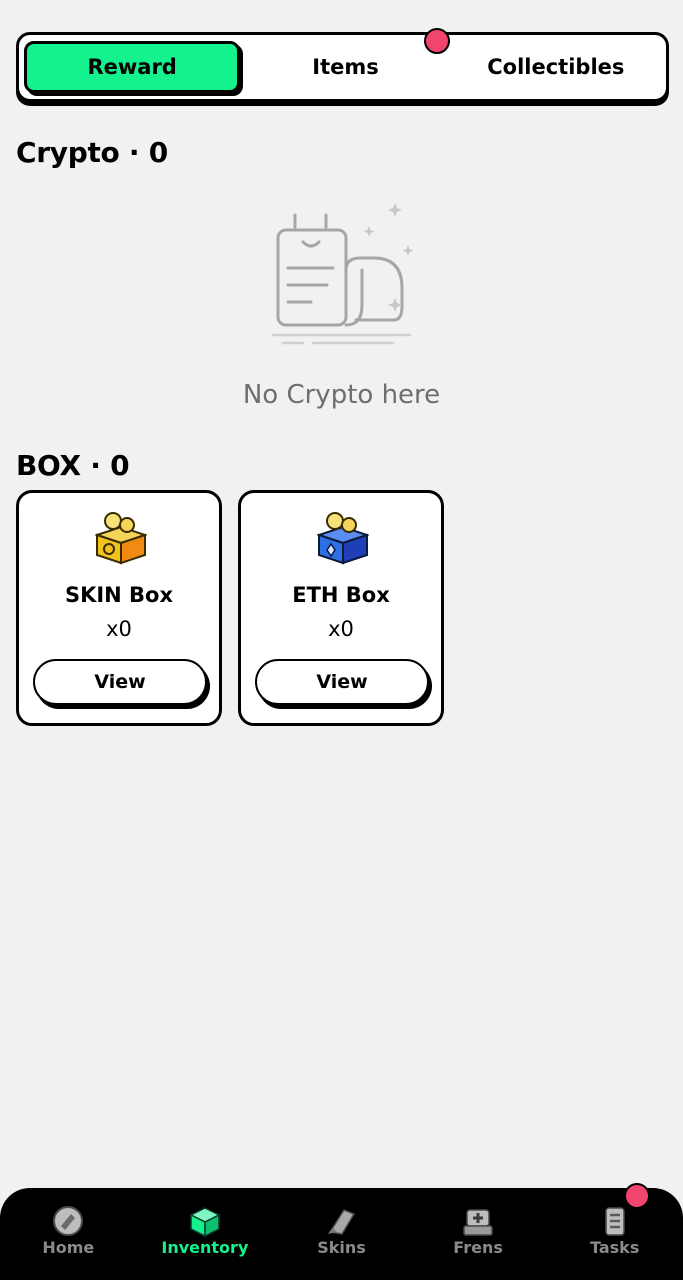 This screenshot has height=1280, width=683. I want to click on tab-collectibles: Collectibles, so click(556, 67).